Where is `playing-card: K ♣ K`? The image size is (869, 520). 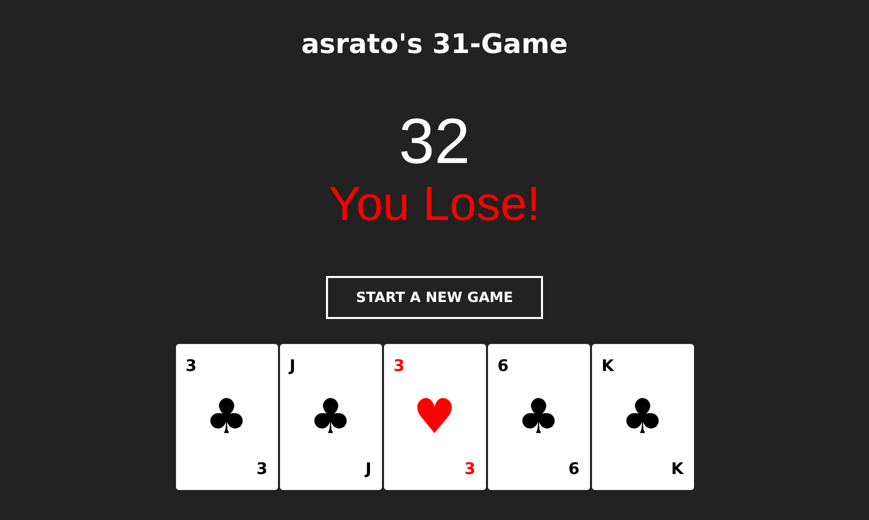
playing-card: K ♣ K is located at coordinates (643, 417).